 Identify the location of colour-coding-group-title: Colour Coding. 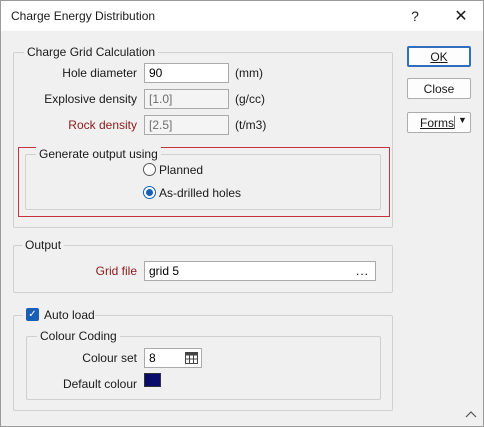
(78, 336).